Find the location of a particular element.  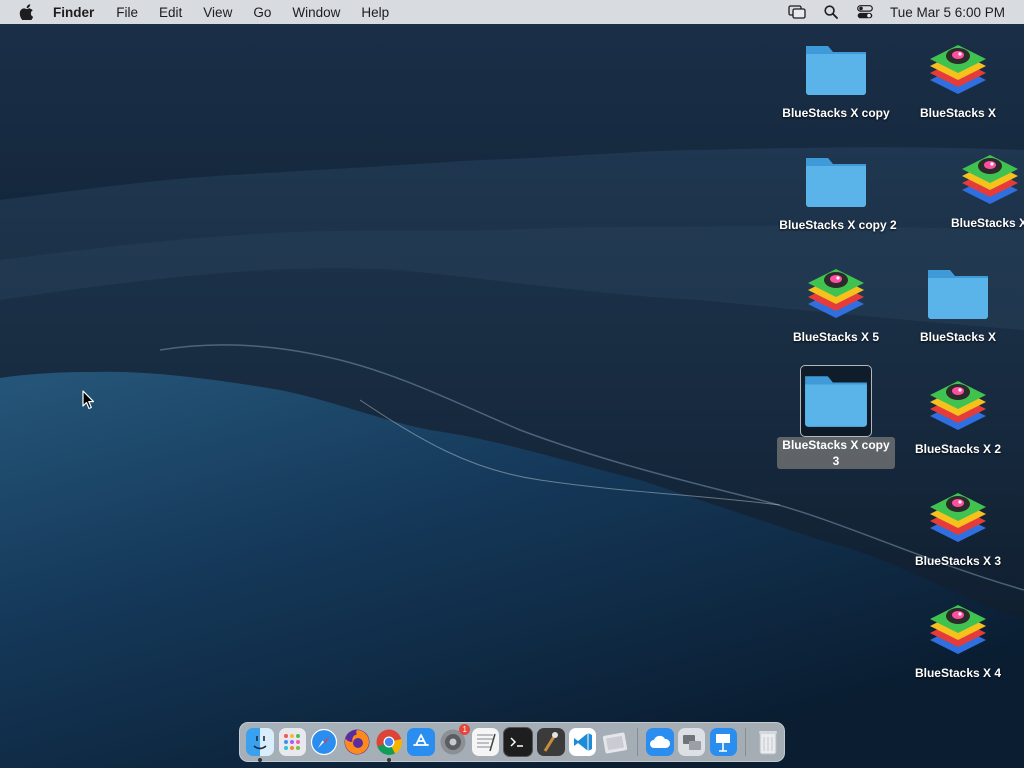

textedit-icon is located at coordinates (485, 742).